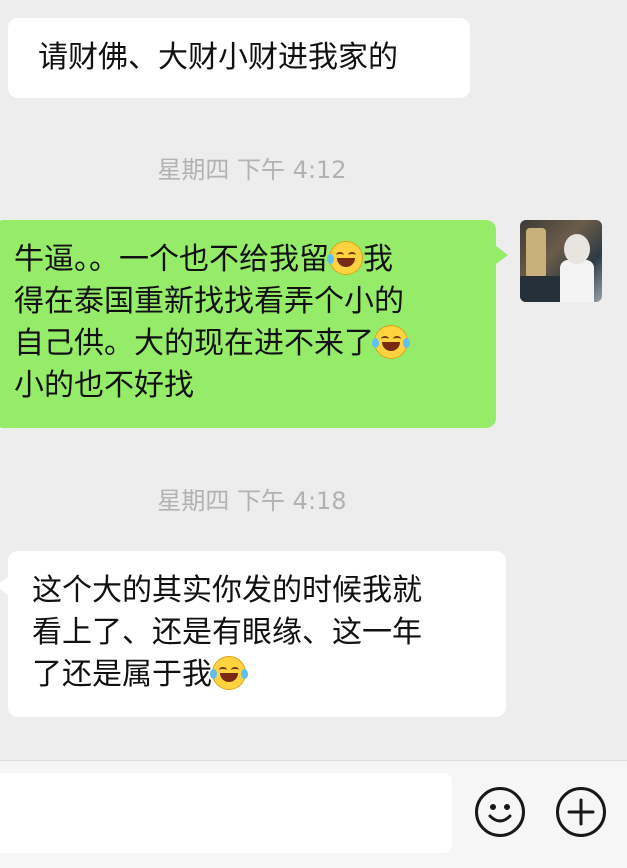 Image resolution: width=627 pixels, height=868 pixels. I want to click on message-line: 得在泰国重新找找看弄个小的, so click(209, 301).